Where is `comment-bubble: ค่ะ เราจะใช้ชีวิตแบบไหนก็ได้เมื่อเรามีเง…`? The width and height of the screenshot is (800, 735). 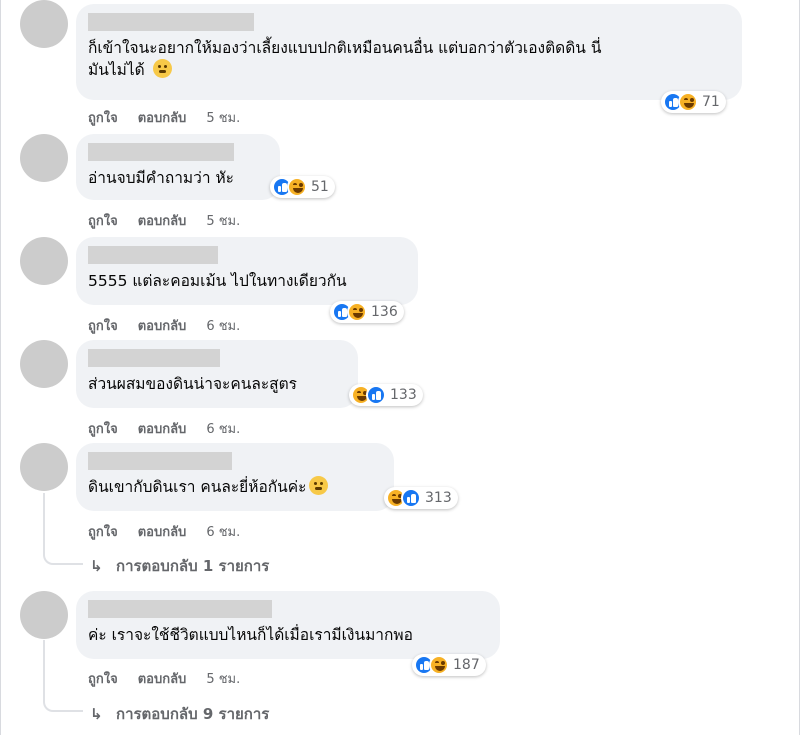 comment-bubble: ค่ะ เราจะใช้ชีวิตแบบไหนก็ได้เมื่อเรามีเง… is located at coordinates (288, 625).